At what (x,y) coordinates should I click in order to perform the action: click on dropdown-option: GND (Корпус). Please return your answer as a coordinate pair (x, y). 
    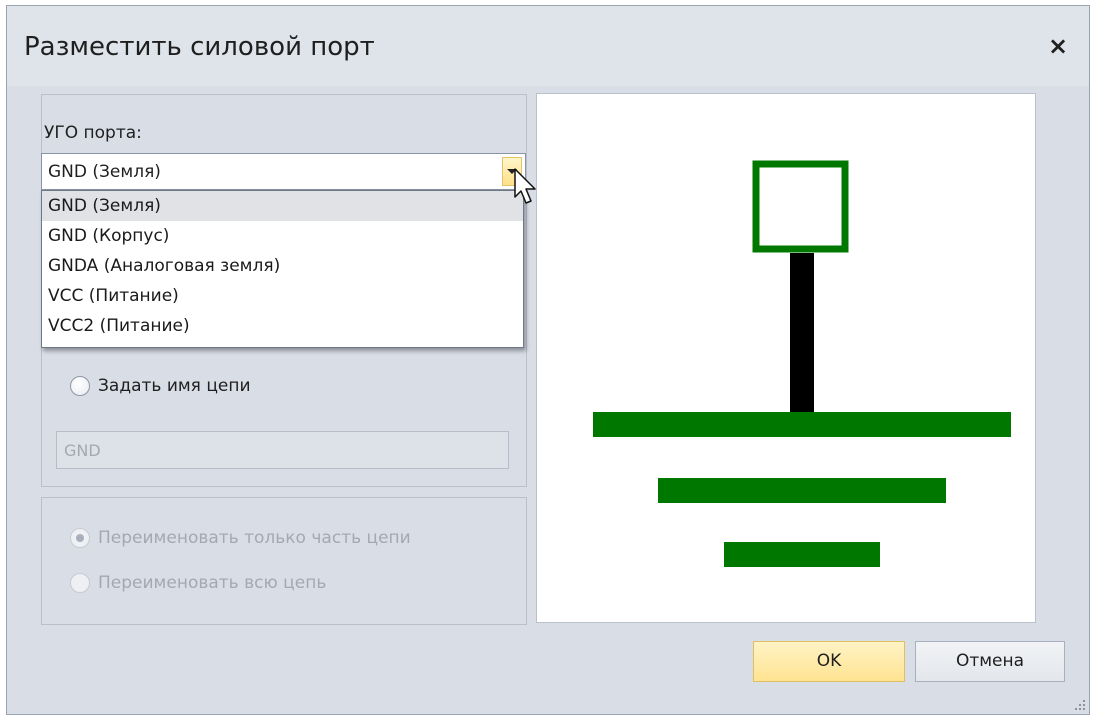
    Looking at the image, I should click on (282, 236).